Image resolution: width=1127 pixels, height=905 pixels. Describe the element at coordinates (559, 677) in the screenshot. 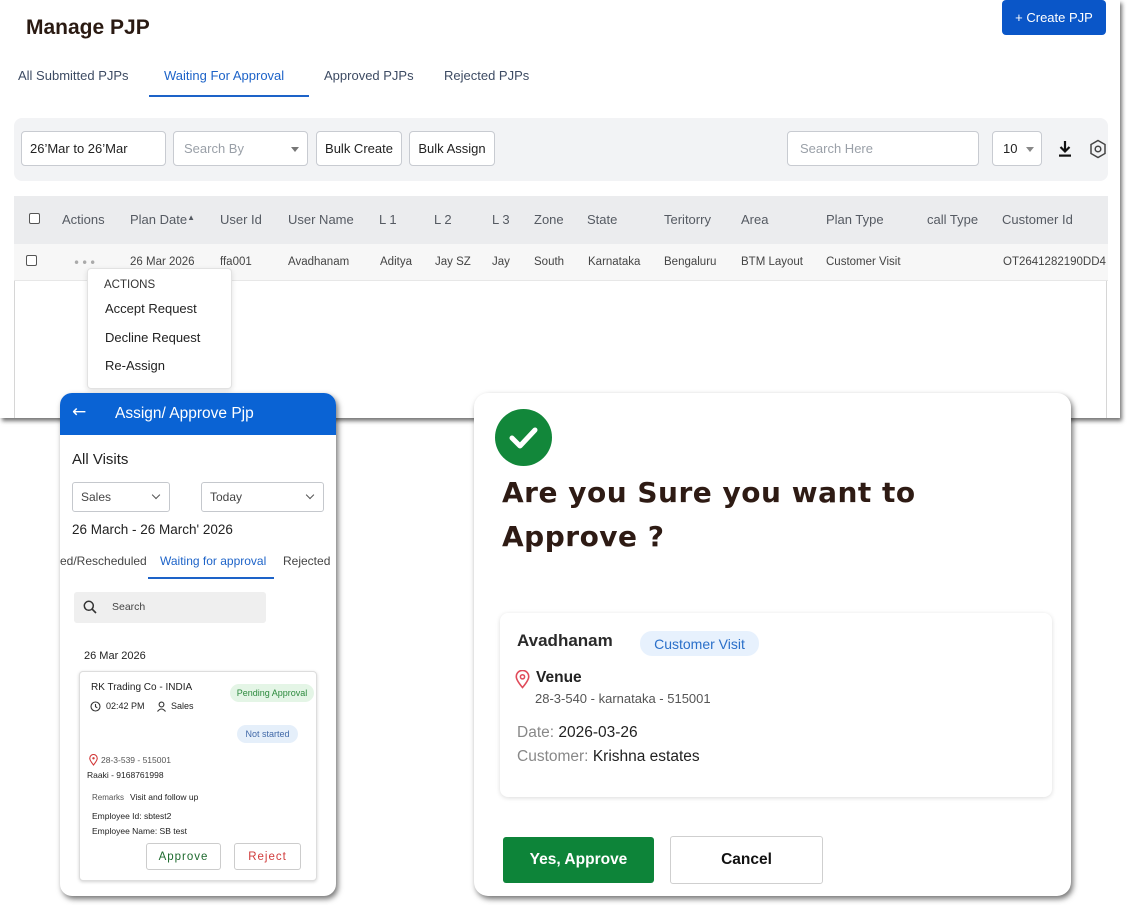

I see `venue-label: Venue` at that location.